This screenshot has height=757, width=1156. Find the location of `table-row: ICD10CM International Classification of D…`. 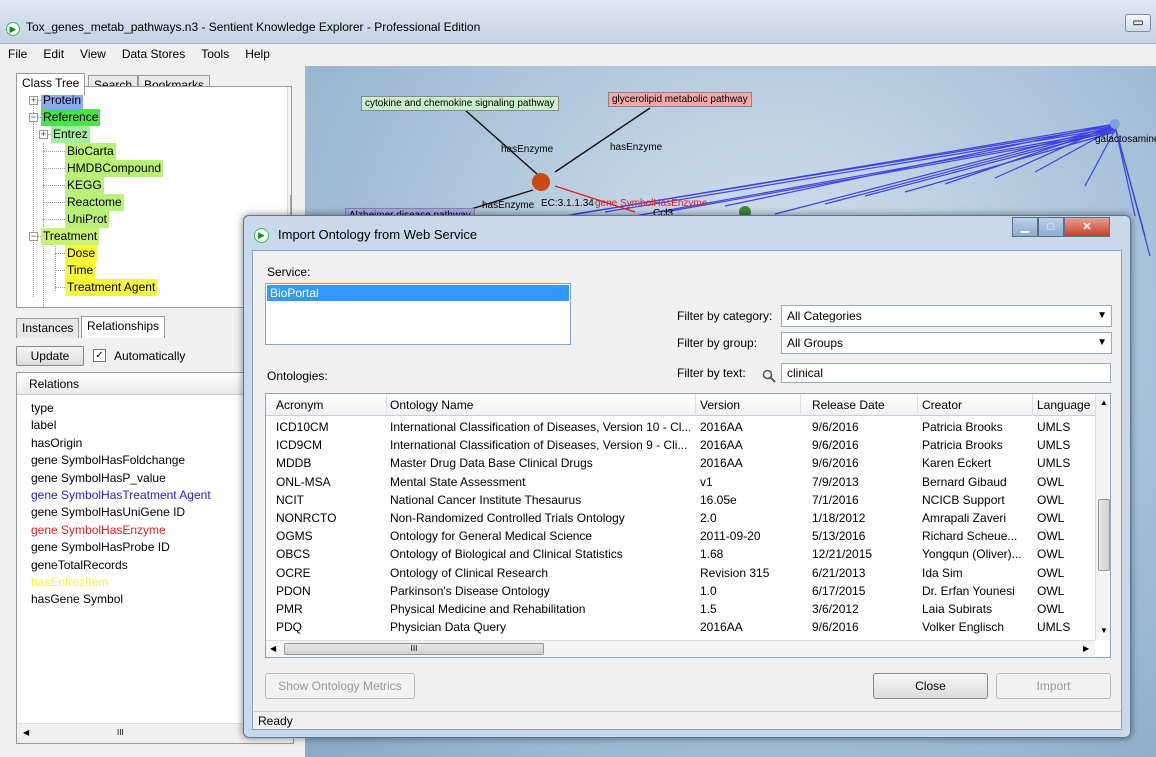

table-row: ICD10CM International Classification of D… is located at coordinates (681, 427).